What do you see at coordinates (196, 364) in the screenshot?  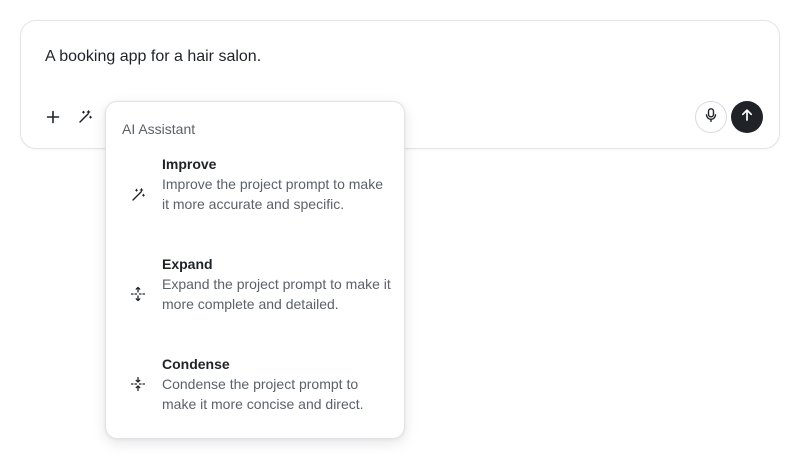 I see `menu-item-label: Condense` at bounding box center [196, 364].